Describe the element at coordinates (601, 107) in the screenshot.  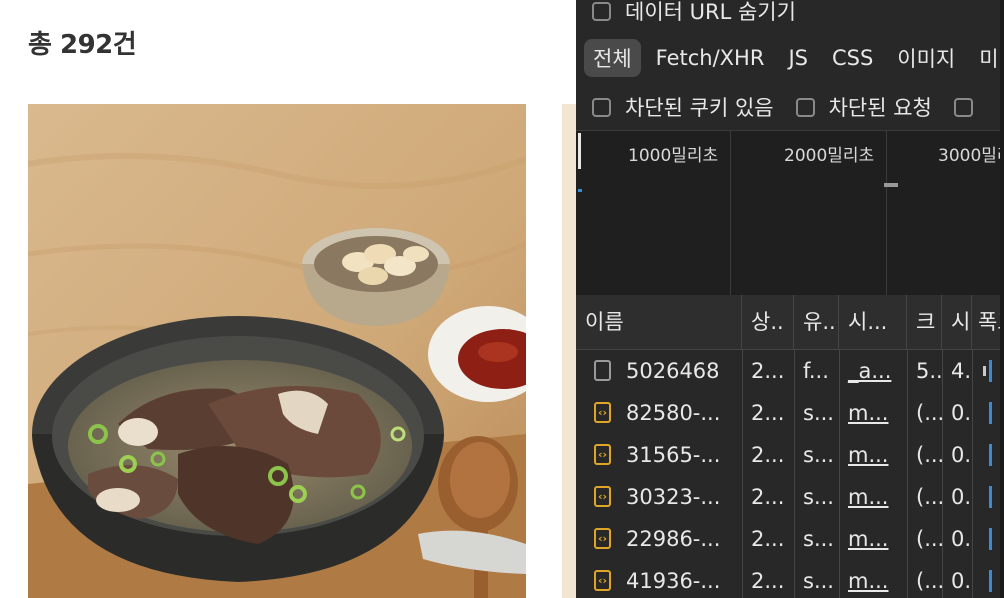
I see `blocked-cookies-checkbox` at that location.